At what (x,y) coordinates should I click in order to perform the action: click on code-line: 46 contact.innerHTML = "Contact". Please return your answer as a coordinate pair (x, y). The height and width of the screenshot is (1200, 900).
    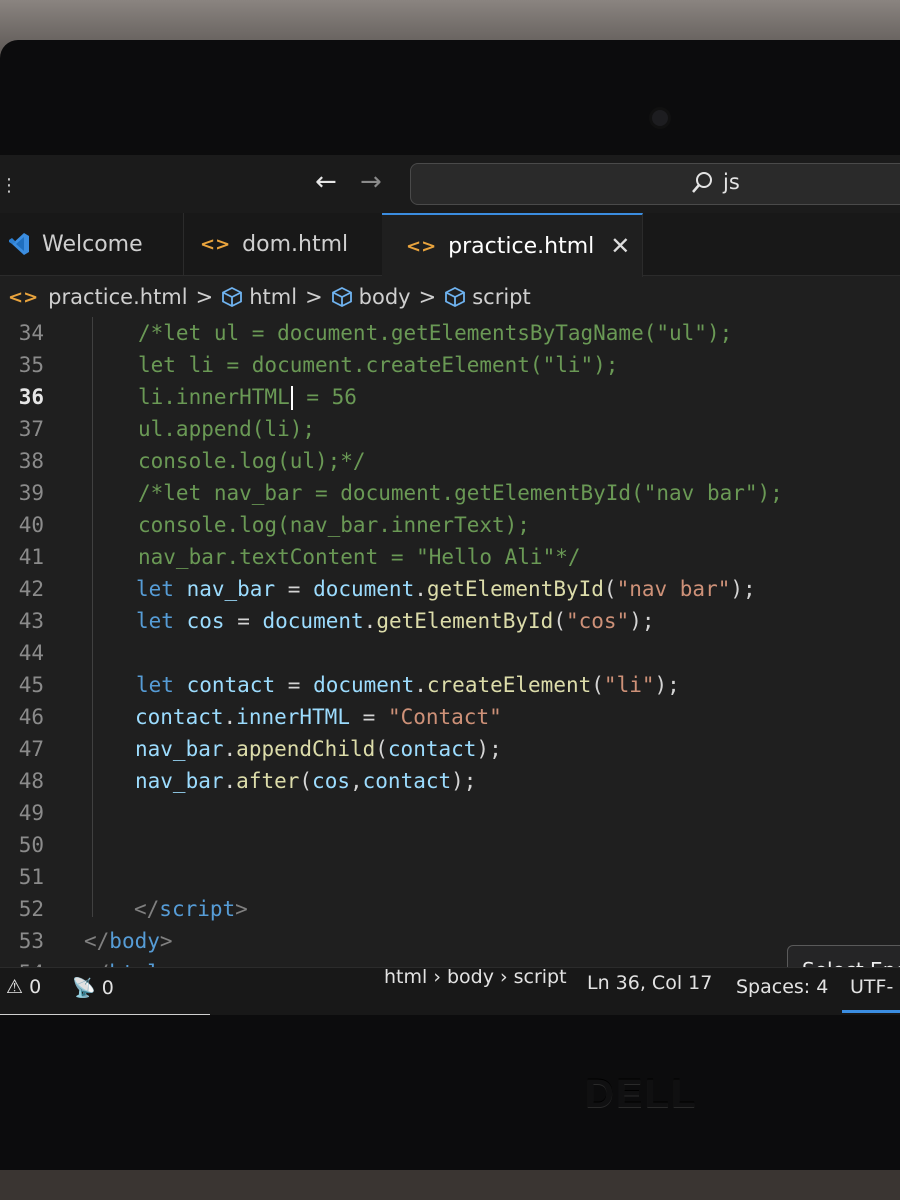
    Looking at the image, I should click on (450, 717).